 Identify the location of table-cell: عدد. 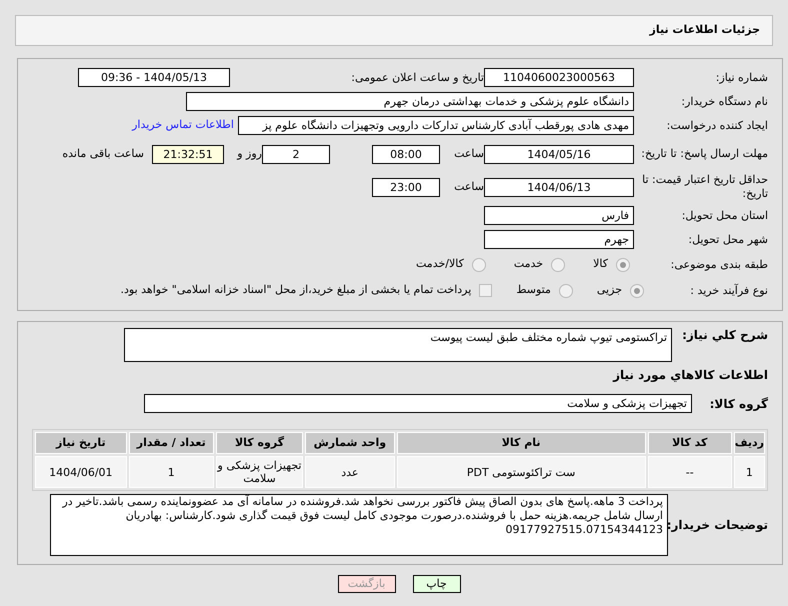
(350, 472).